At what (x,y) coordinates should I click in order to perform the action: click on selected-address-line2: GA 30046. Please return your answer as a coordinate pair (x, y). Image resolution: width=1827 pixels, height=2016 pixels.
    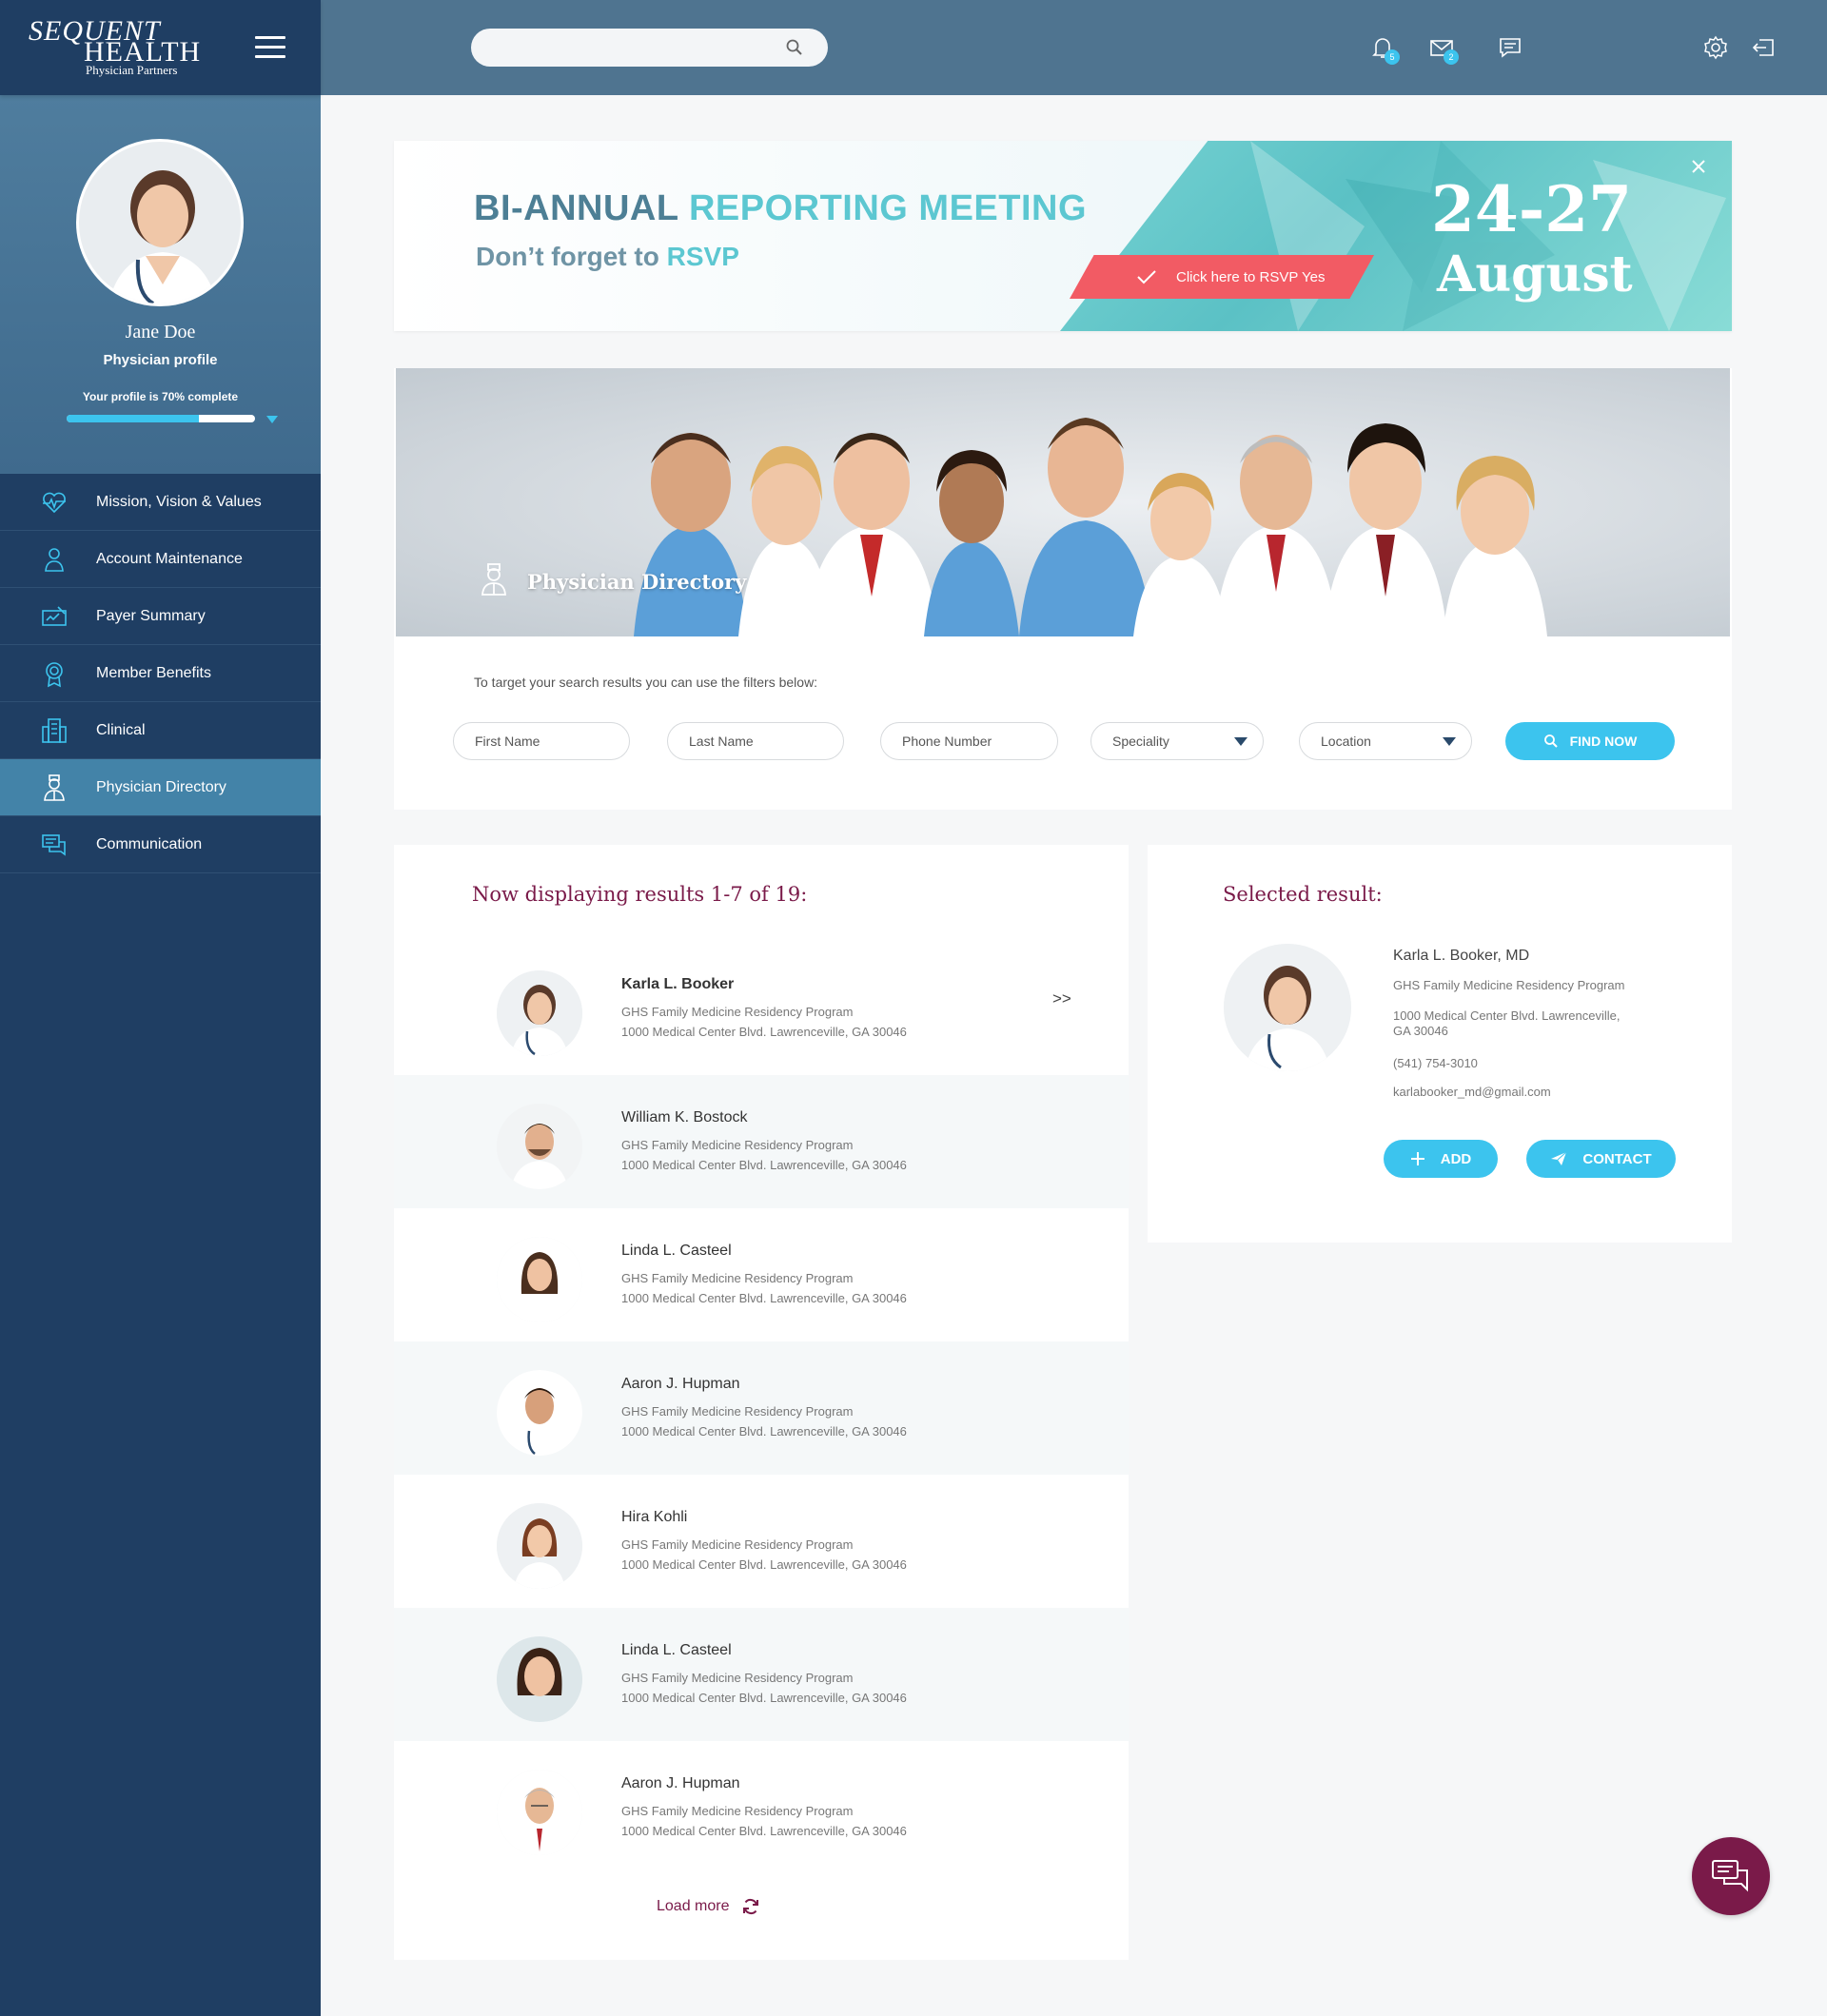
    Looking at the image, I should click on (1420, 1031).